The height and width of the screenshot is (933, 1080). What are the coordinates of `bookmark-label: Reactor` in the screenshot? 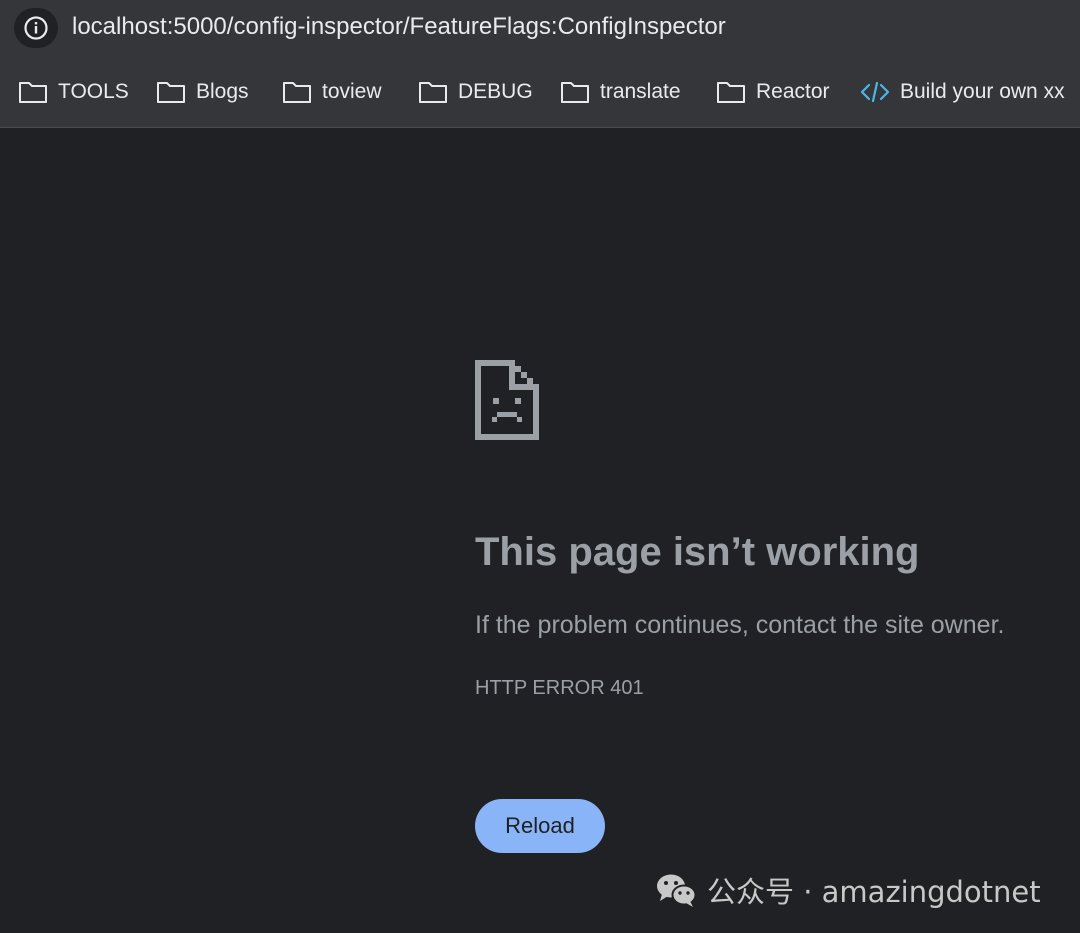 It's located at (793, 91).